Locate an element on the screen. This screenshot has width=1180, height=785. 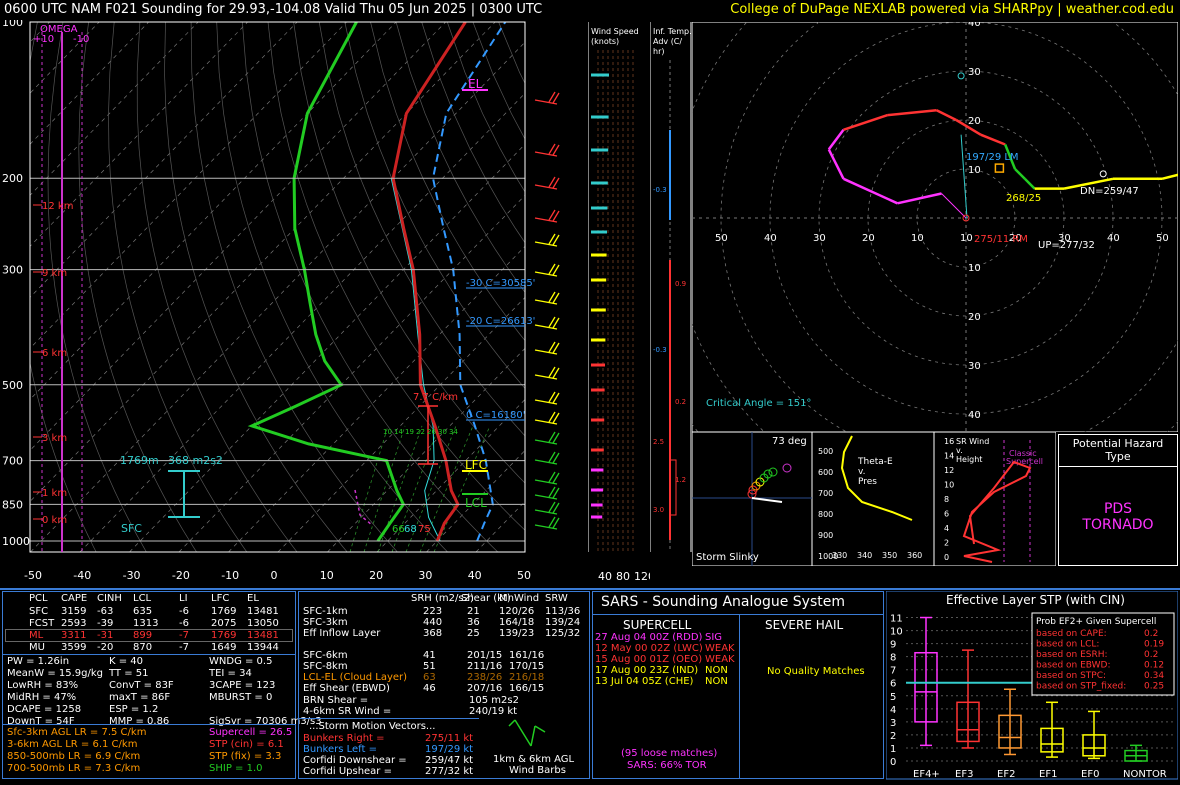
srwind-ytick: 10 is located at coordinates (949, 485).